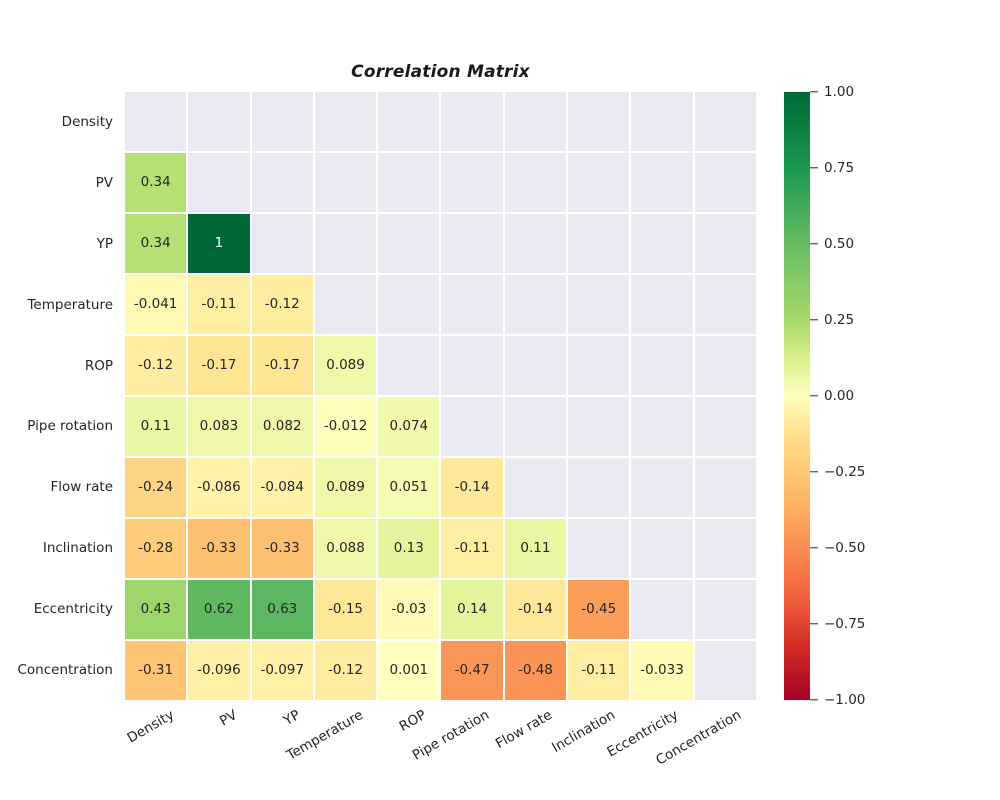 The width and height of the screenshot is (1000, 800). Describe the element at coordinates (472, 487) in the screenshot. I see `heatmap-cell: -0.14` at that location.